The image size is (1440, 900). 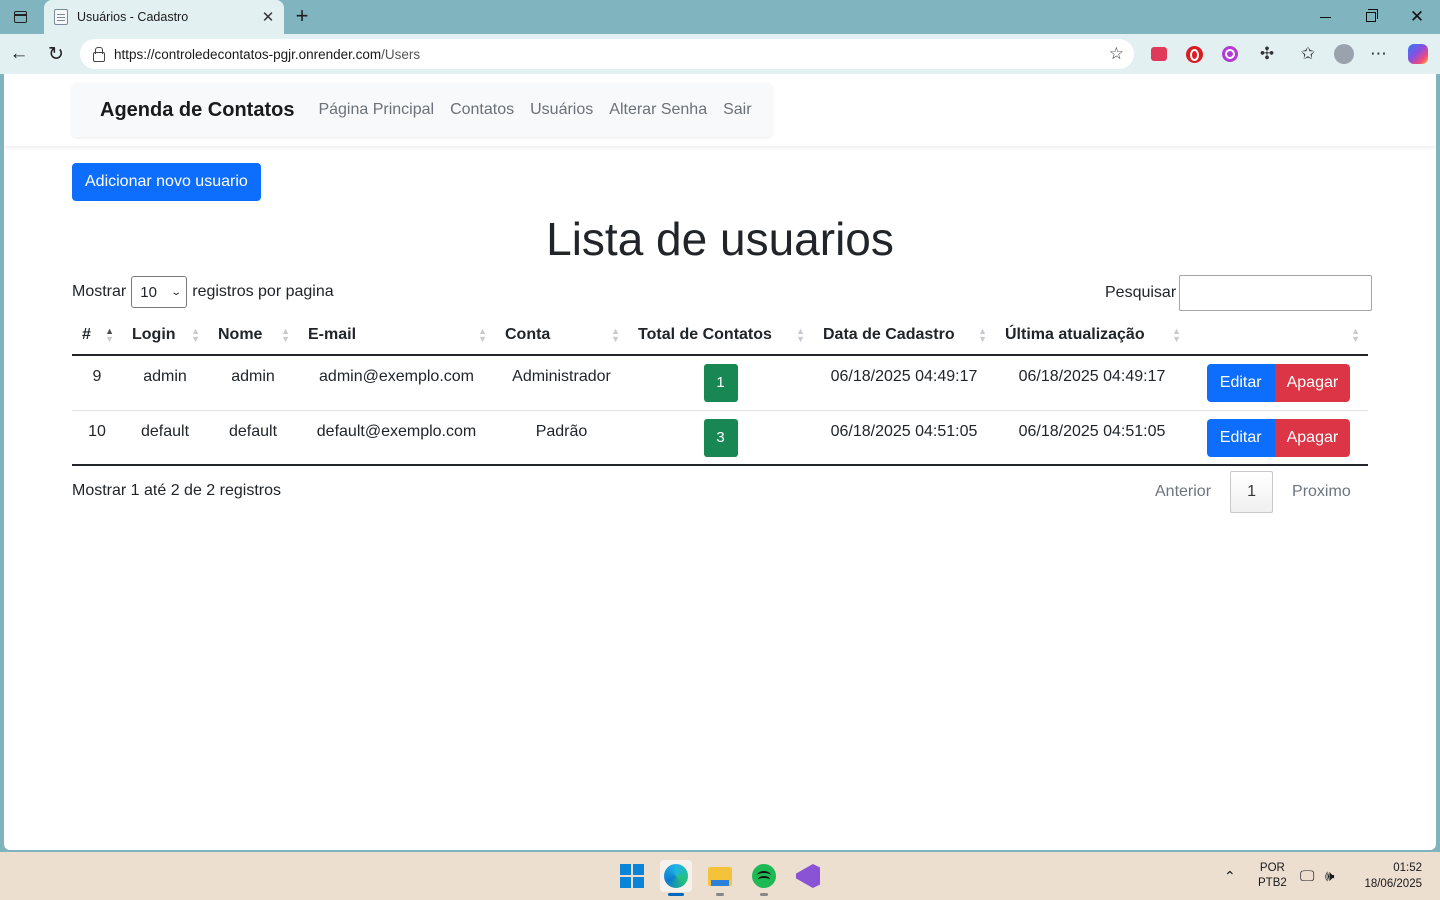 What do you see at coordinates (720, 239) in the screenshot?
I see `page-title: Lista de usuarios` at bounding box center [720, 239].